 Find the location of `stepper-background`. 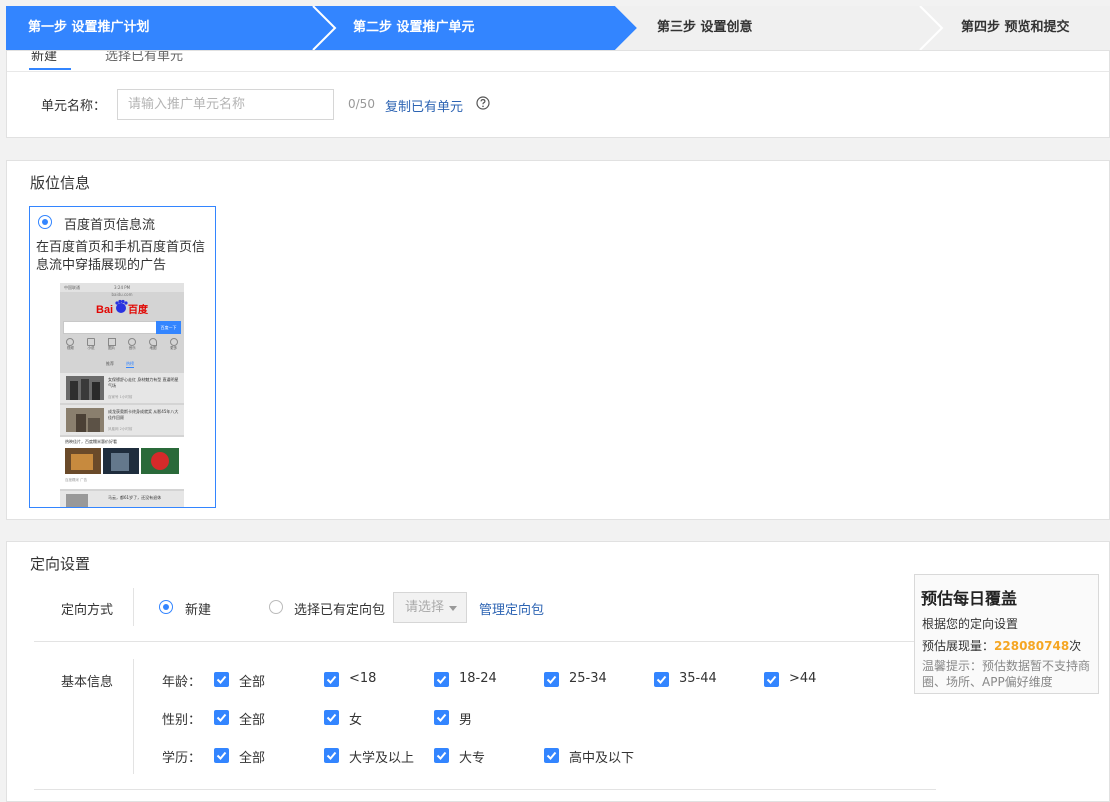

stepper-background is located at coordinates (558, 28).